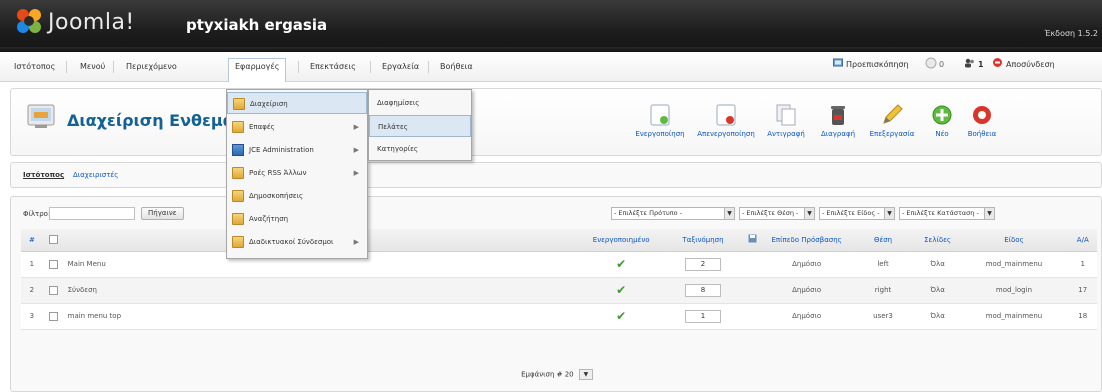 This screenshot has width=1102, height=392. I want to click on order-input: 1, so click(703, 316).